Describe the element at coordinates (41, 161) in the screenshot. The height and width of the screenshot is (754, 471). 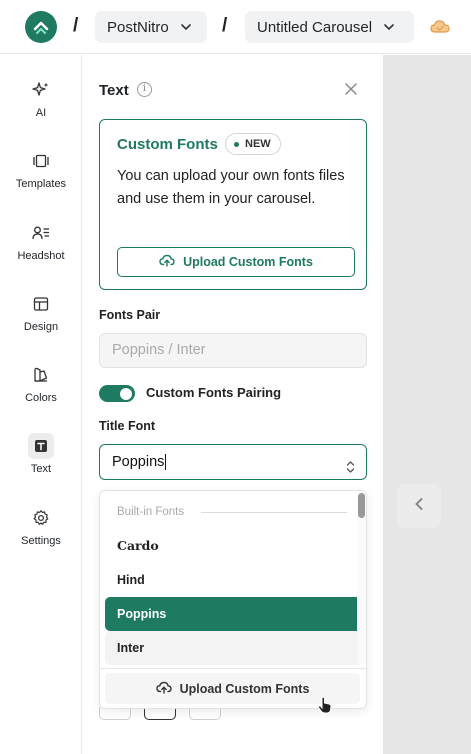
I see `templates-icon` at that location.